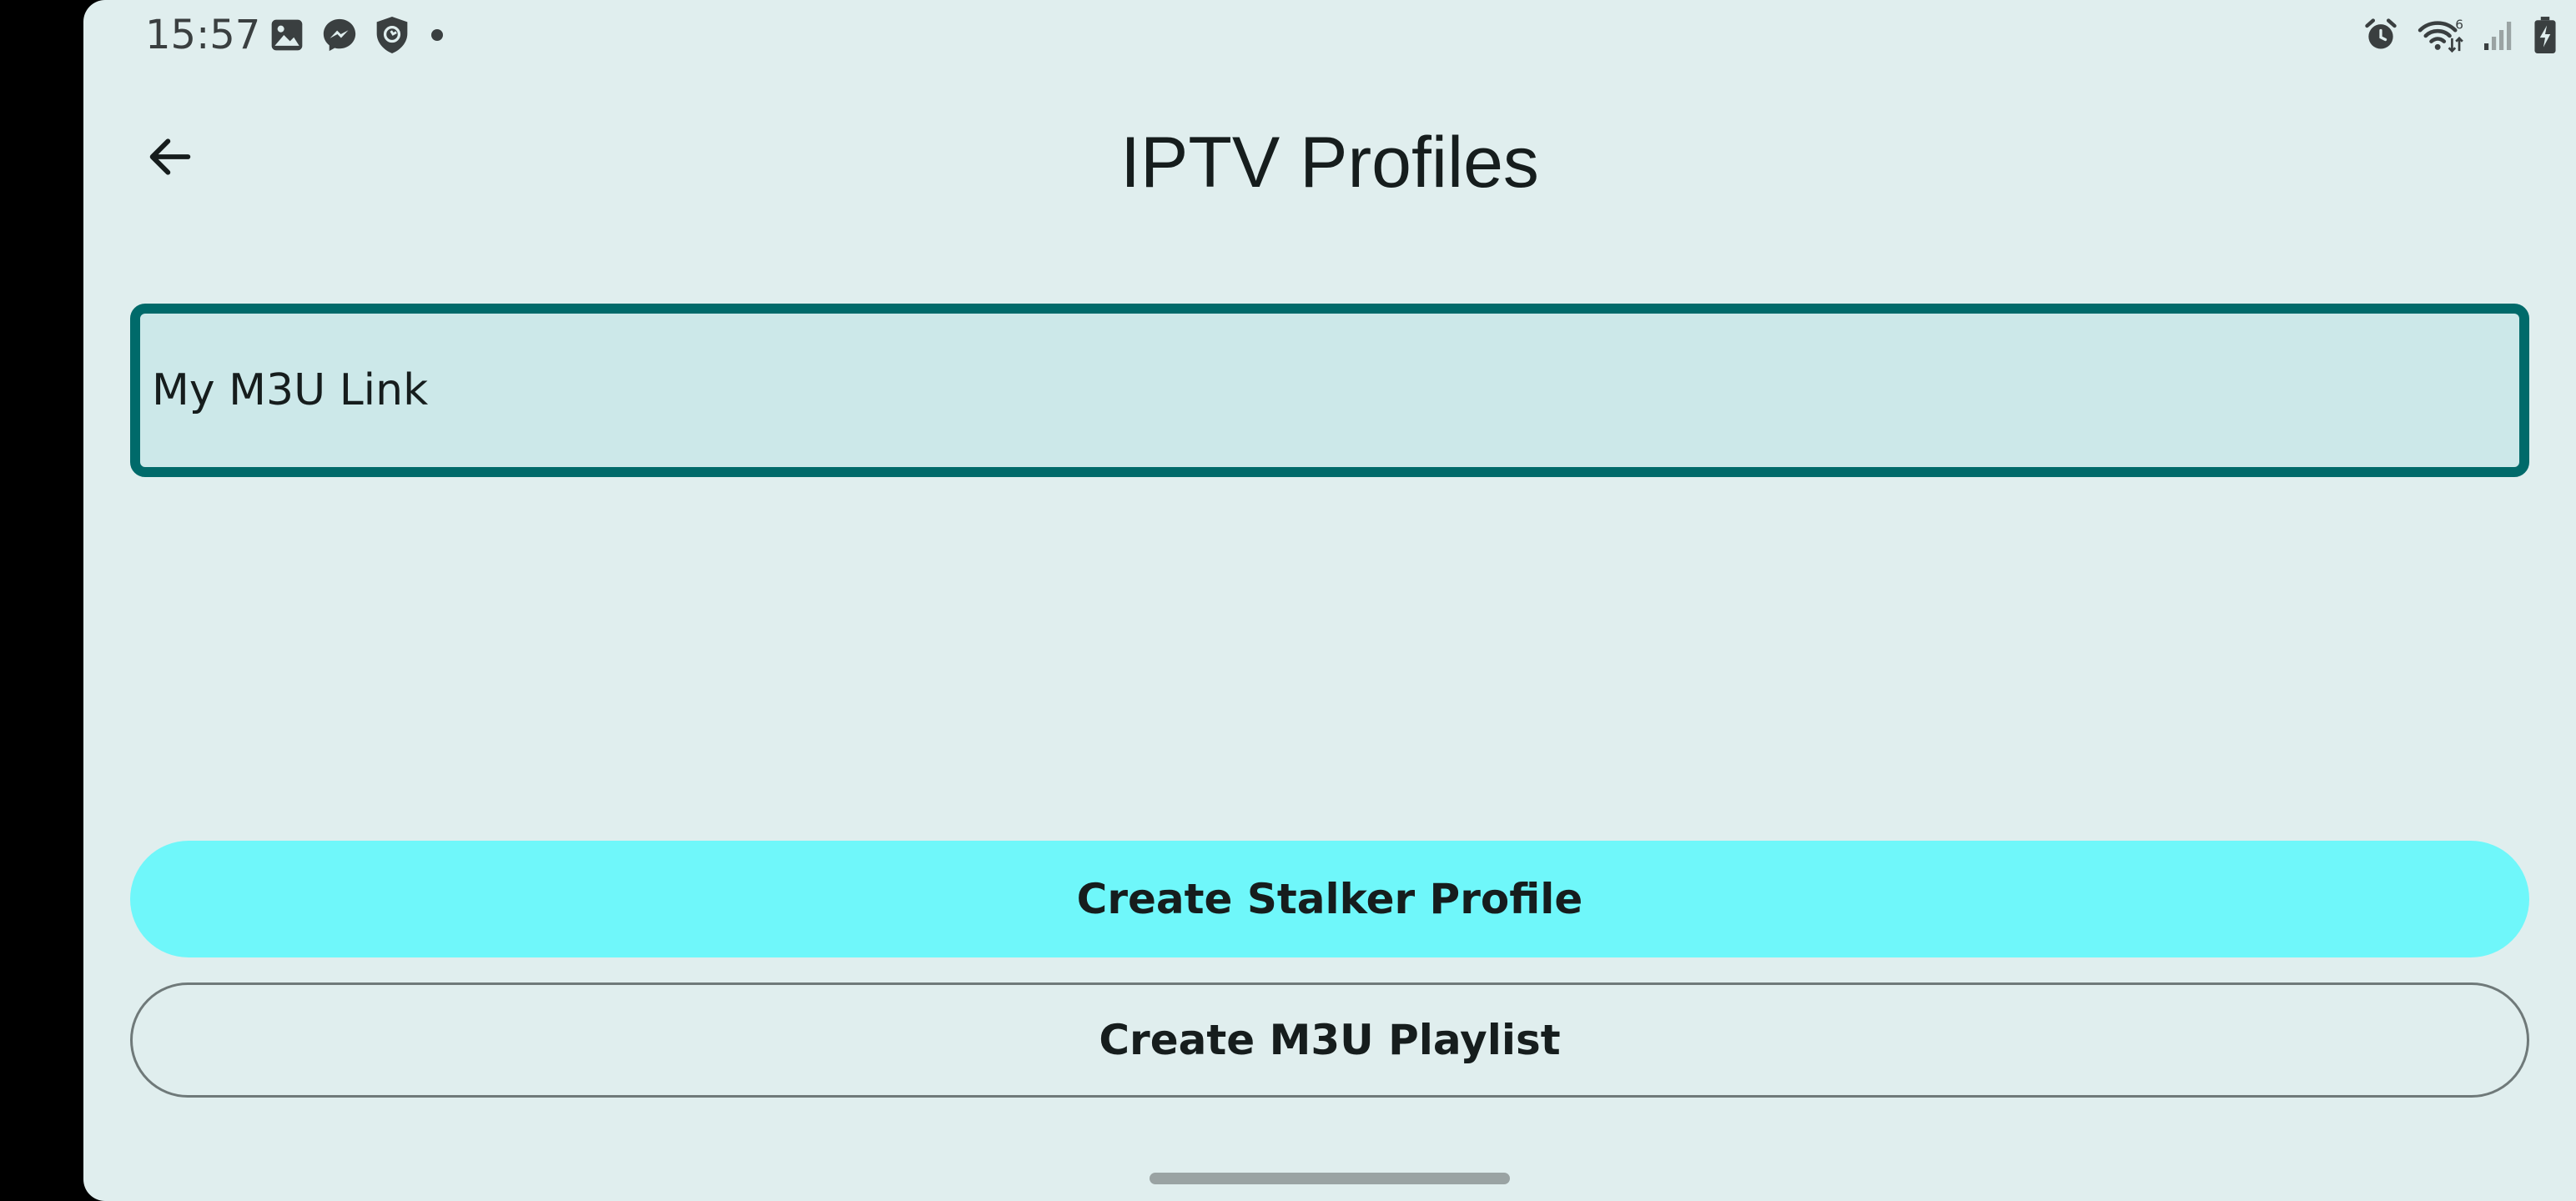  I want to click on create-m3u-playlist-button: Create M3U Playlist, so click(1329, 1040).